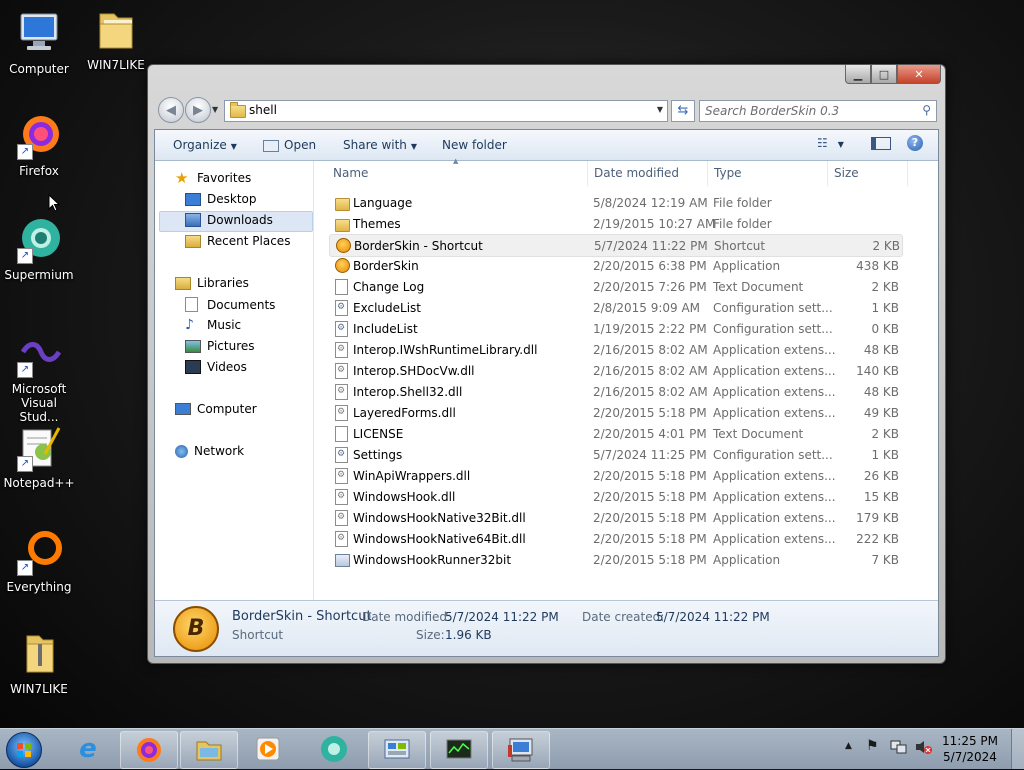 This screenshot has height=770, width=1024. Describe the element at coordinates (39, 43) in the screenshot. I see `desktop-icon-computer: Computer` at that location.